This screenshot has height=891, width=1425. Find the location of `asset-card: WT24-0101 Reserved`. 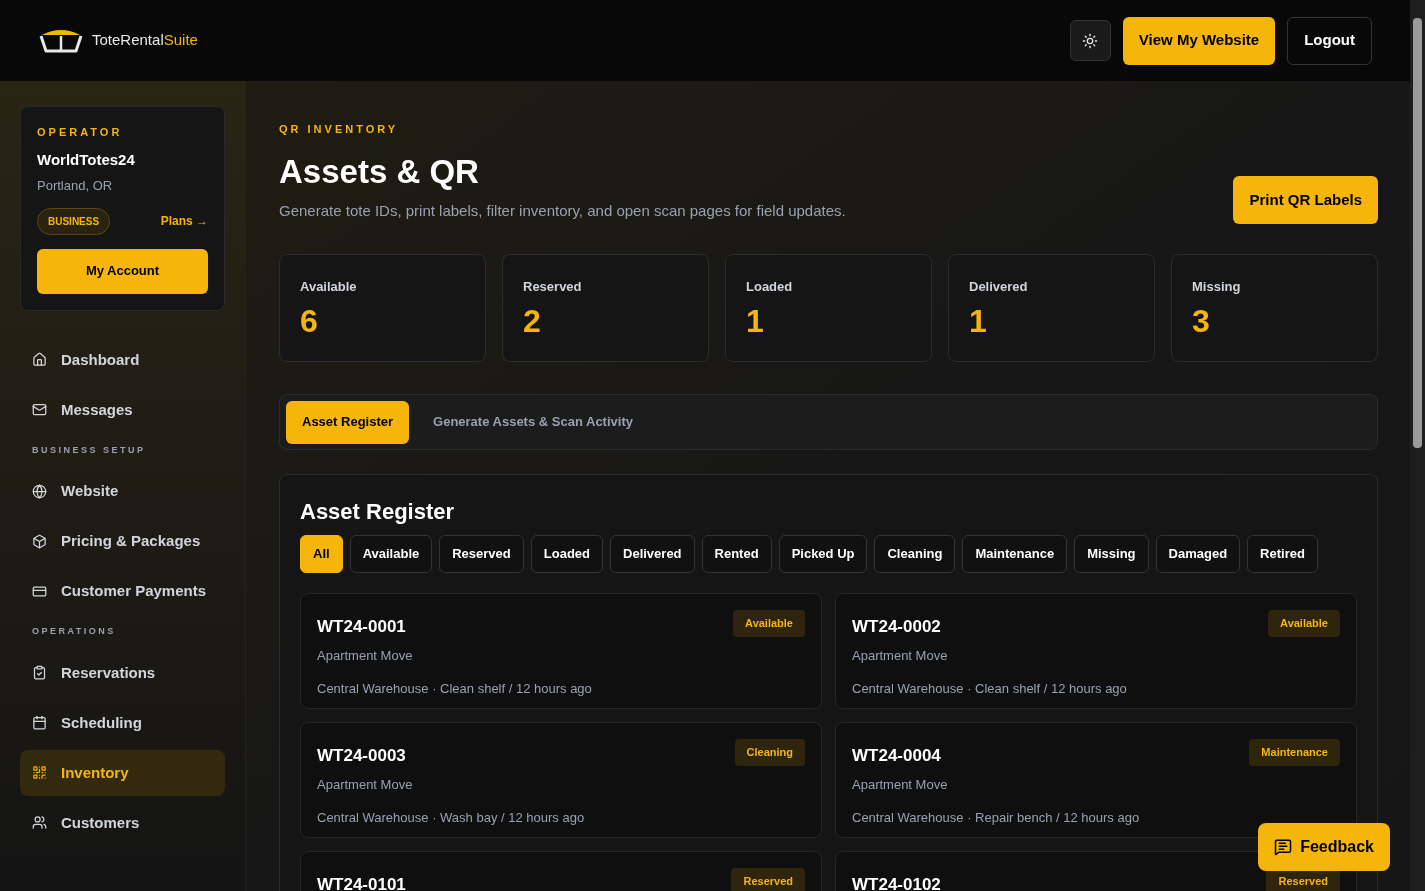

asset-card: WT24-0101 Reserved is located at coordinates (561, 871).